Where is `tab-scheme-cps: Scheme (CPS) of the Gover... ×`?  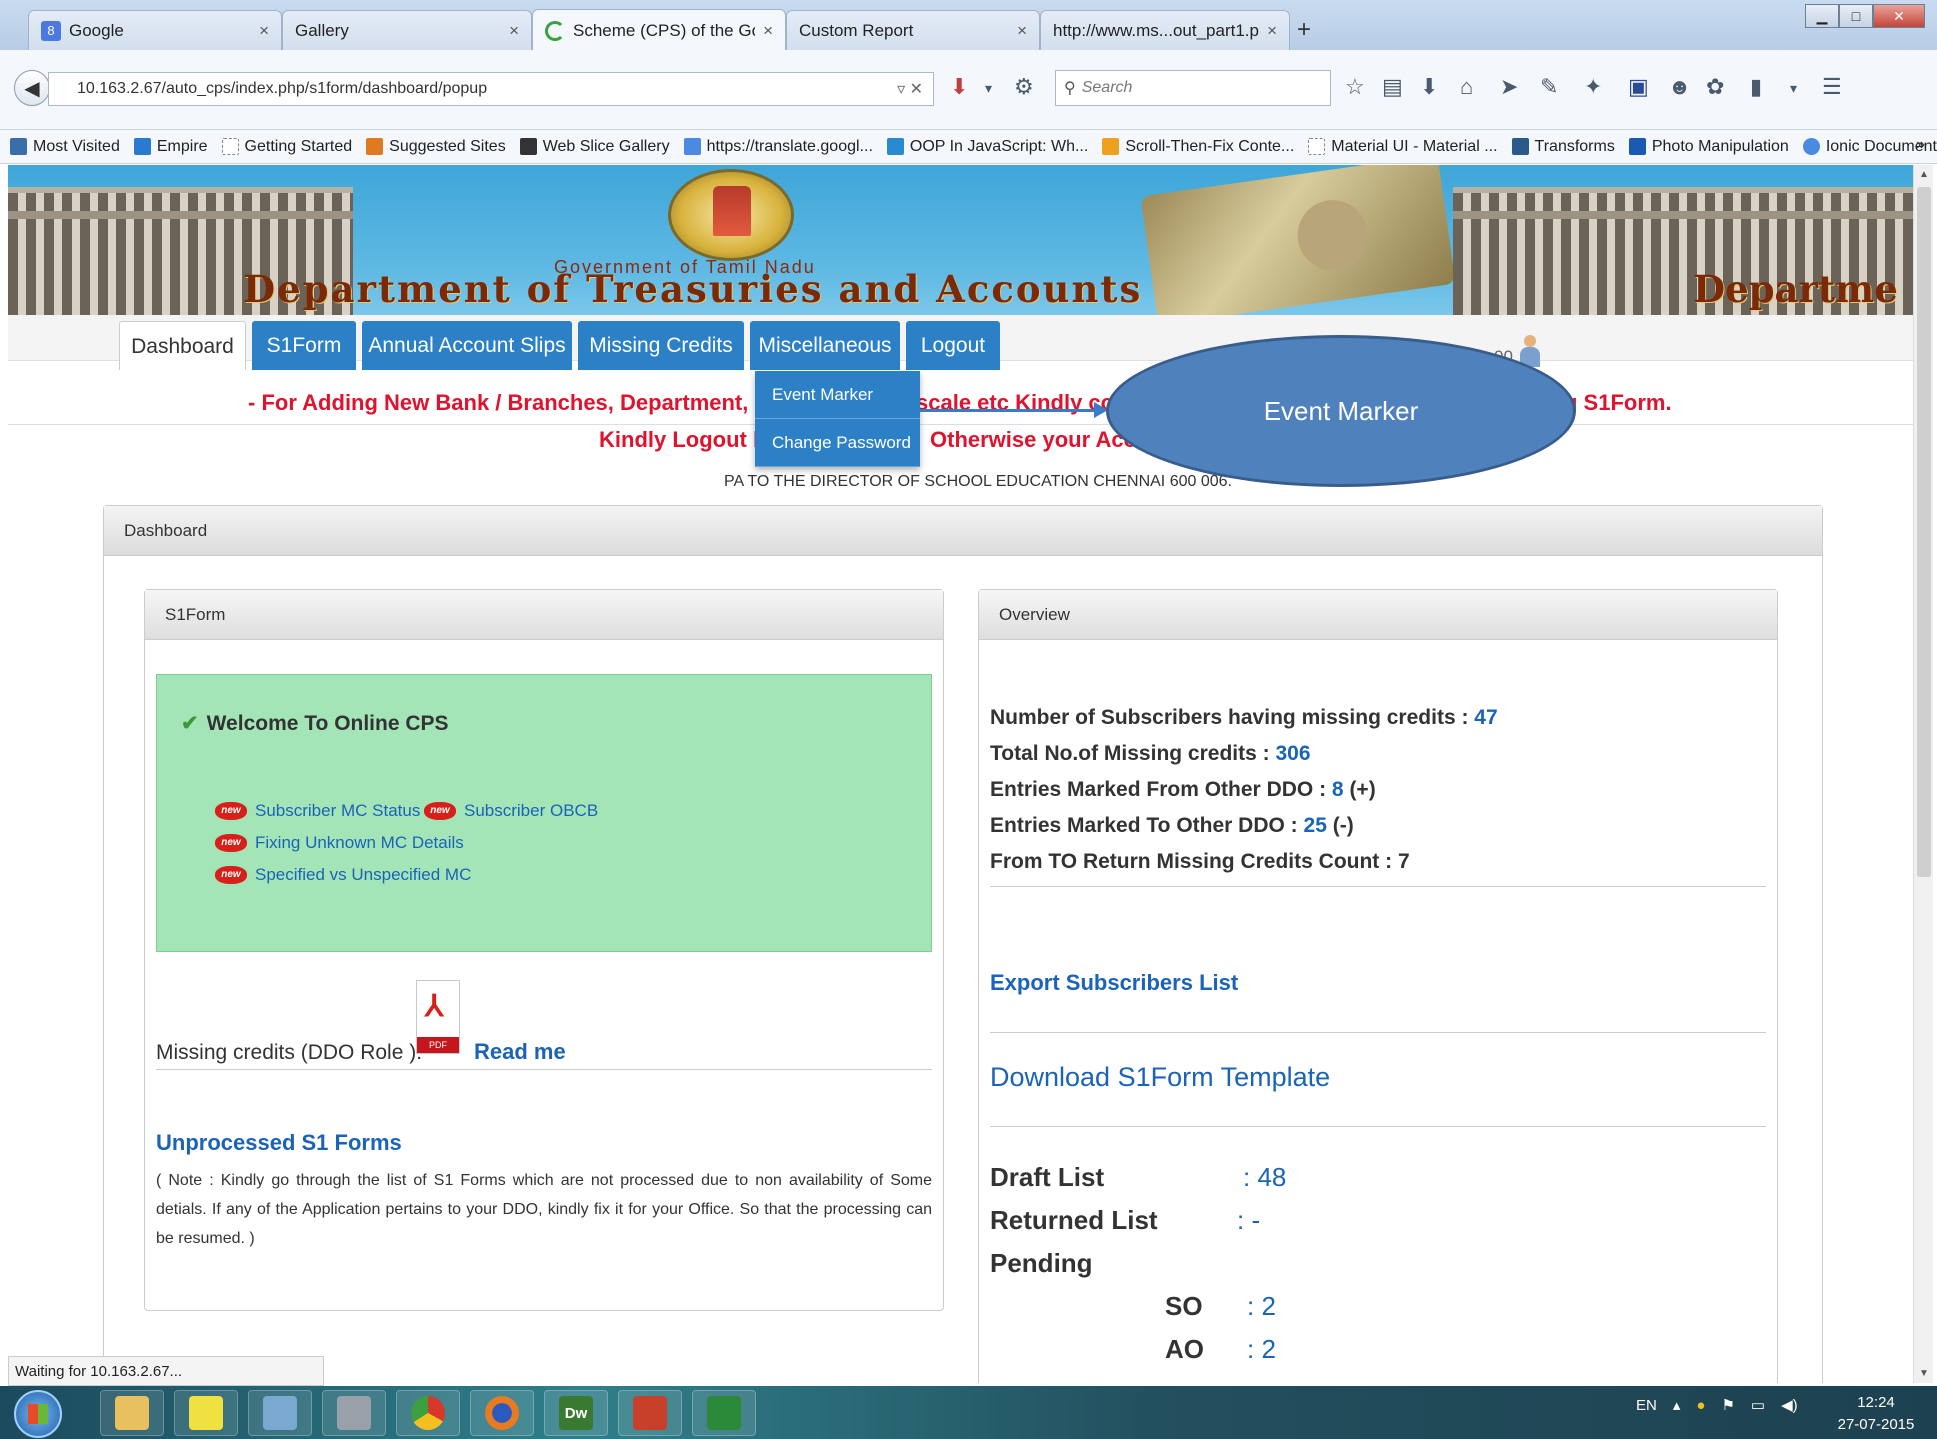 tab-scheme-cps: Scheme (CPS) of the Gover... × is located at coordinates (659, 30).